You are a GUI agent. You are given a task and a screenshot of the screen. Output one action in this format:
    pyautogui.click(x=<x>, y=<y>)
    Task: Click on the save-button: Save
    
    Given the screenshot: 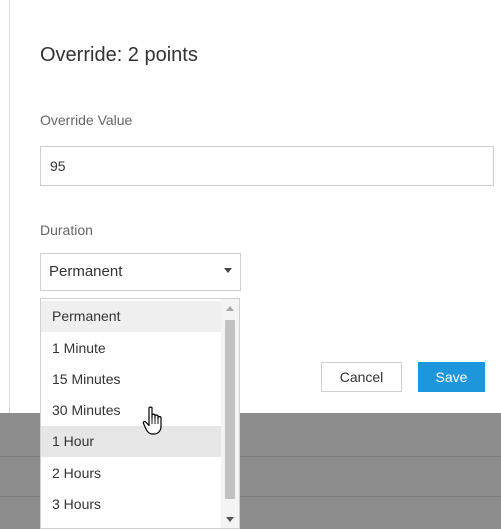 What is the action you would take?
    pyautogui.click(x=451, y=377)
    